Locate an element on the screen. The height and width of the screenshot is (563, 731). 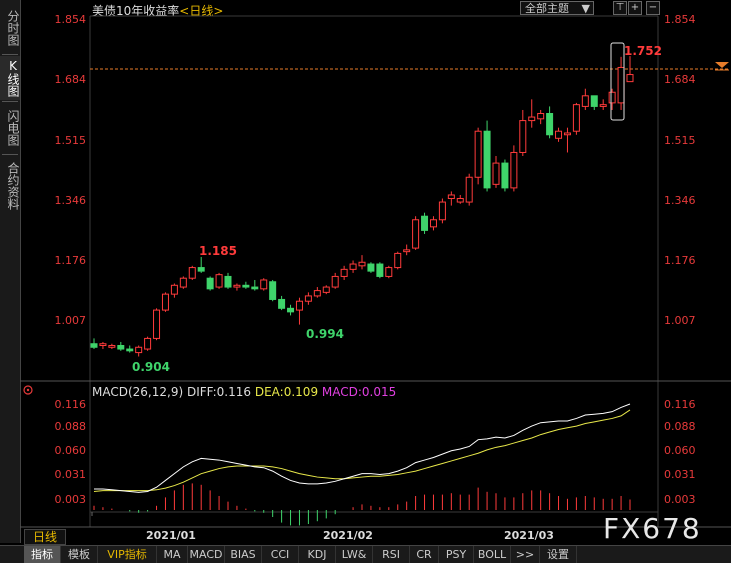
macd-dea: DEA:0.109 is located at coordinates (286, 392).